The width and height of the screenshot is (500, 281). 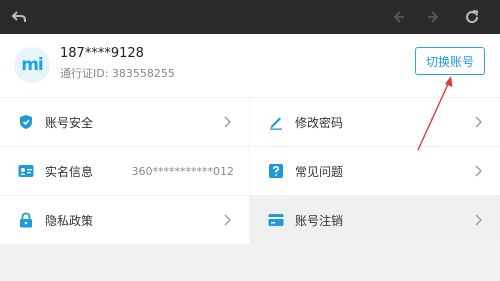 I want to click on top-toolbar, so click(x=250, y=17).